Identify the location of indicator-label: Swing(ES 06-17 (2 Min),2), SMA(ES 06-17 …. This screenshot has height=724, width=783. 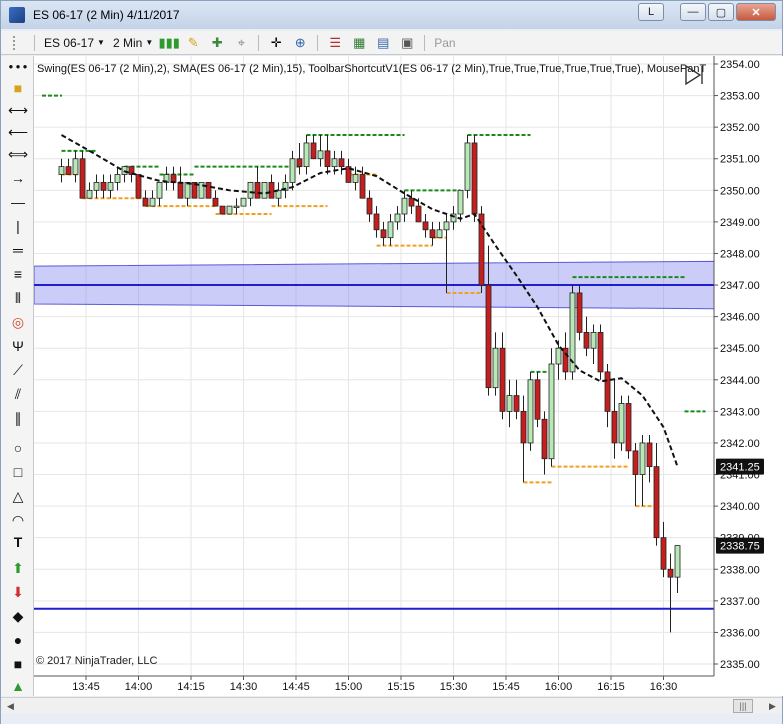
(371, 69).